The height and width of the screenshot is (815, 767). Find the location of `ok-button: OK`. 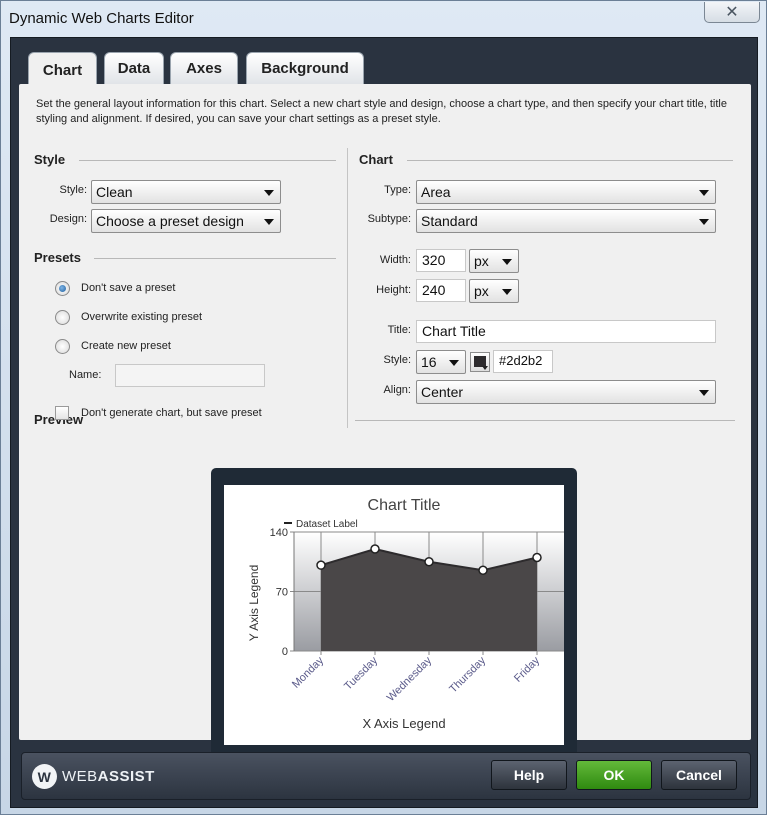

ok-button: OK is located at coordinates (614, 775).